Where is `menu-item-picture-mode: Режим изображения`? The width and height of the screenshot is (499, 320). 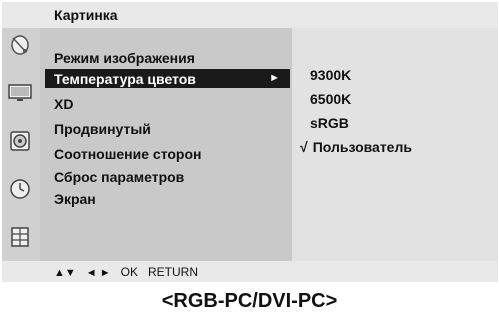 menu-item-picture-mode: Режим изображения is located at coordinates (124, 58).